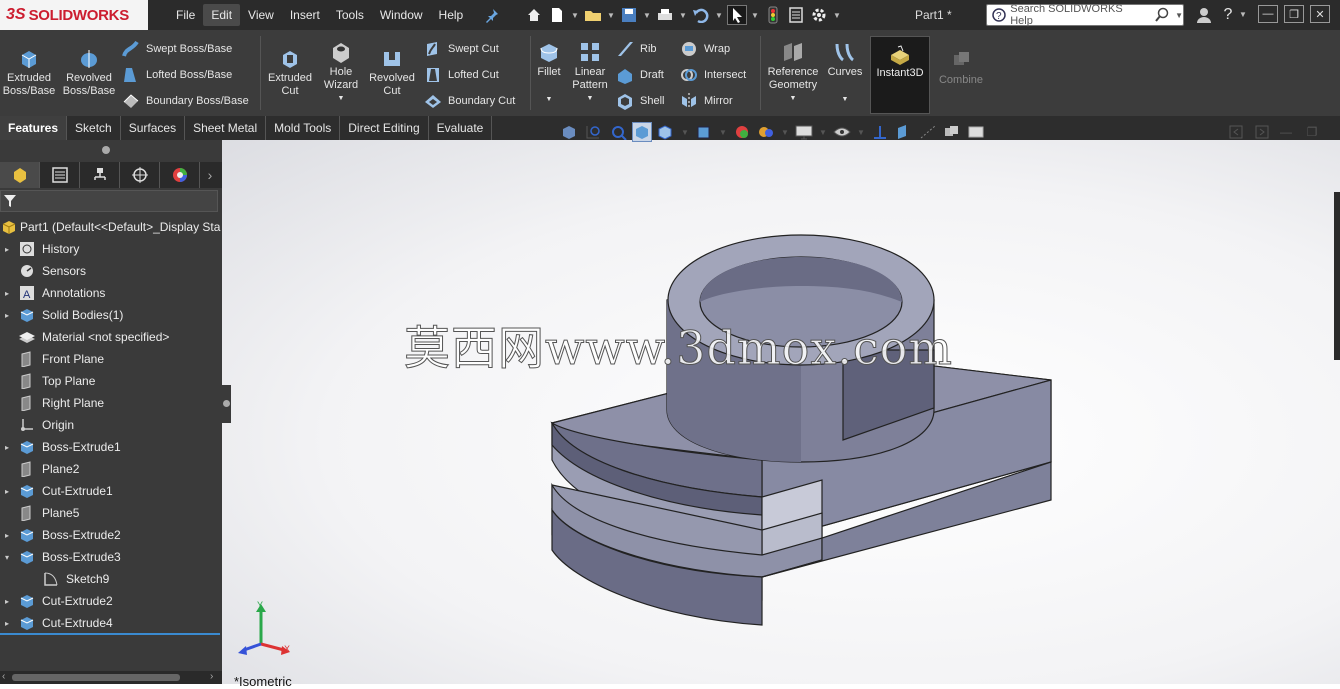 This screenshot has height=689, width=1340. What do you see at coordinates (666, 132) in the screenshot?
I see `view-orientation-icon` at bounding box center [666, 132].